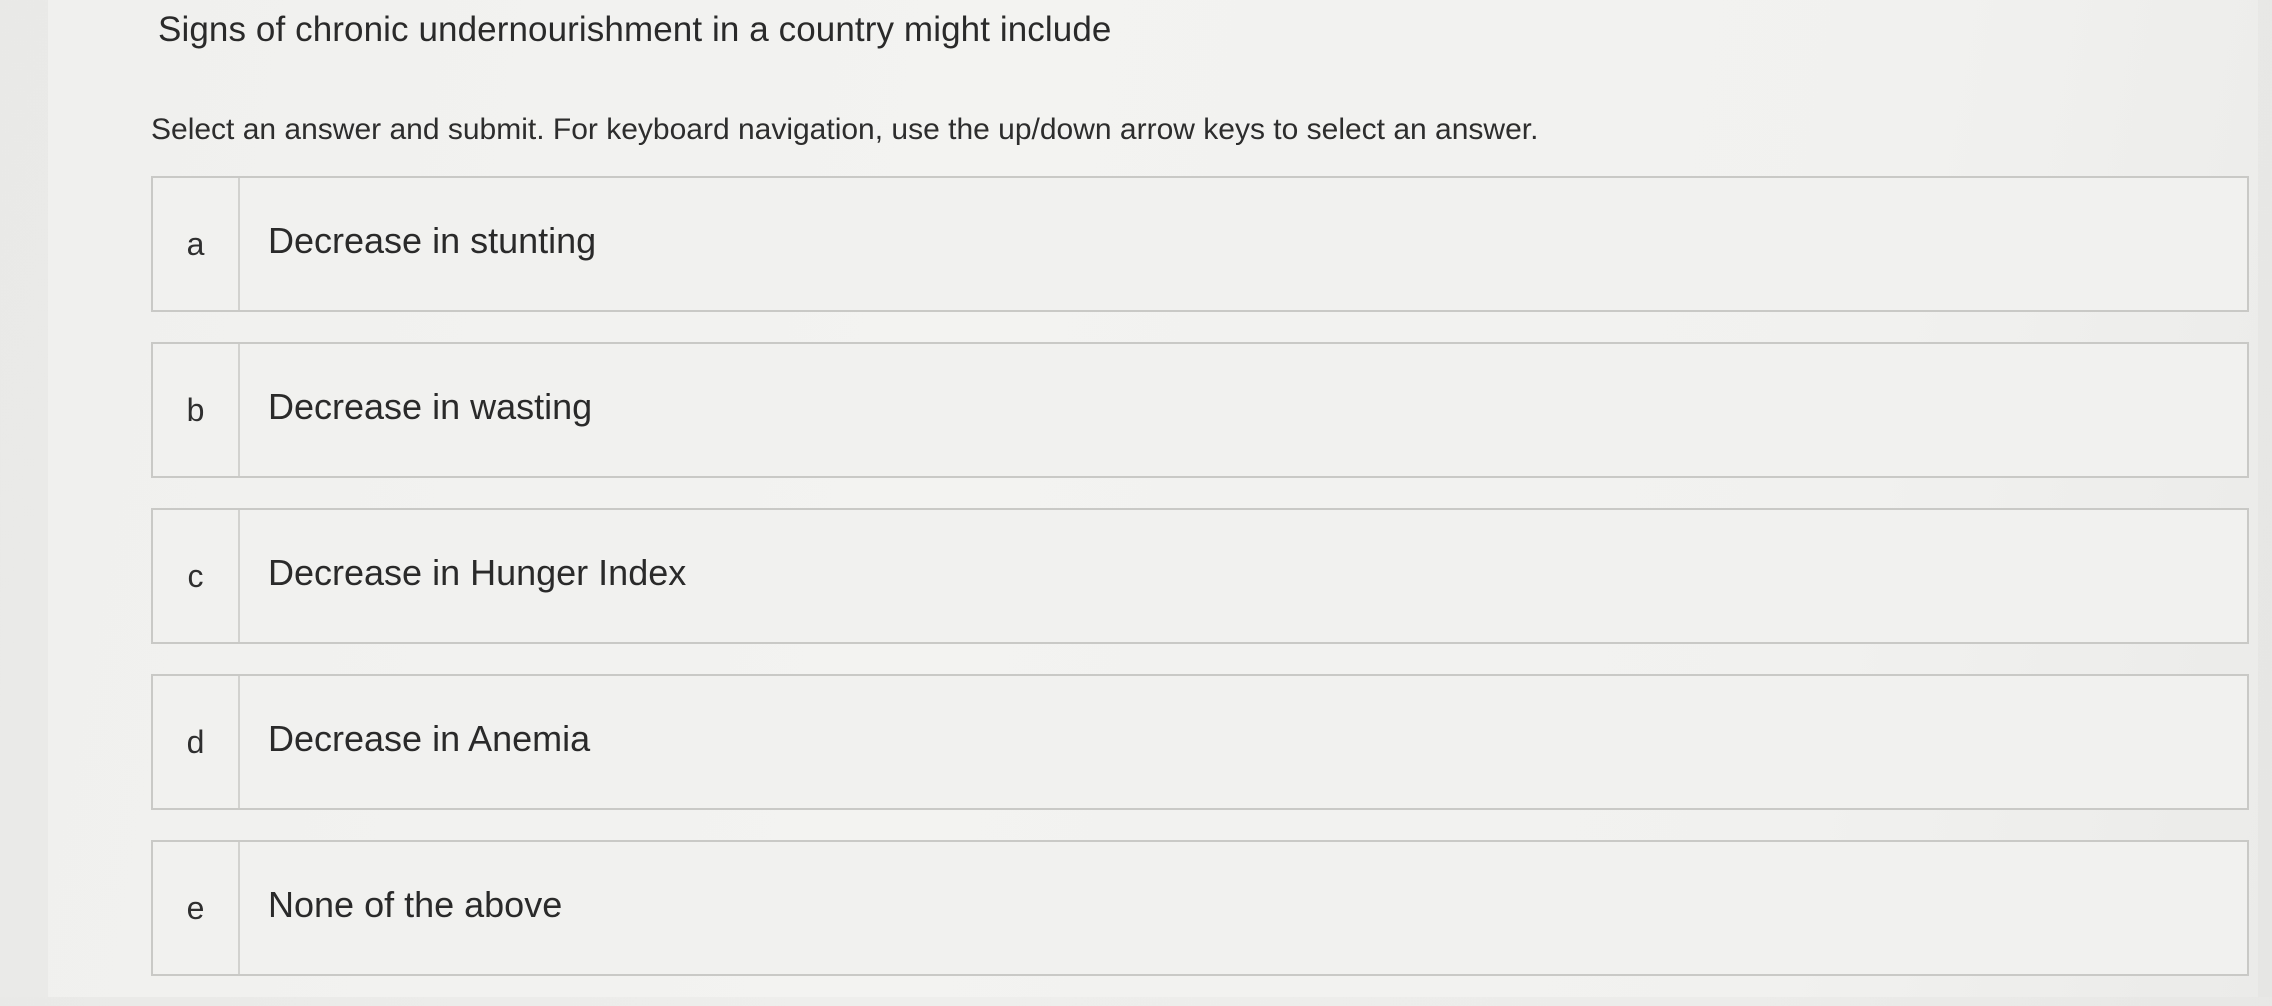 This screenshot has height=1006, width=2272. I want to click on answer-option-d: d Decrease in Anemia, so click(1200, 742).